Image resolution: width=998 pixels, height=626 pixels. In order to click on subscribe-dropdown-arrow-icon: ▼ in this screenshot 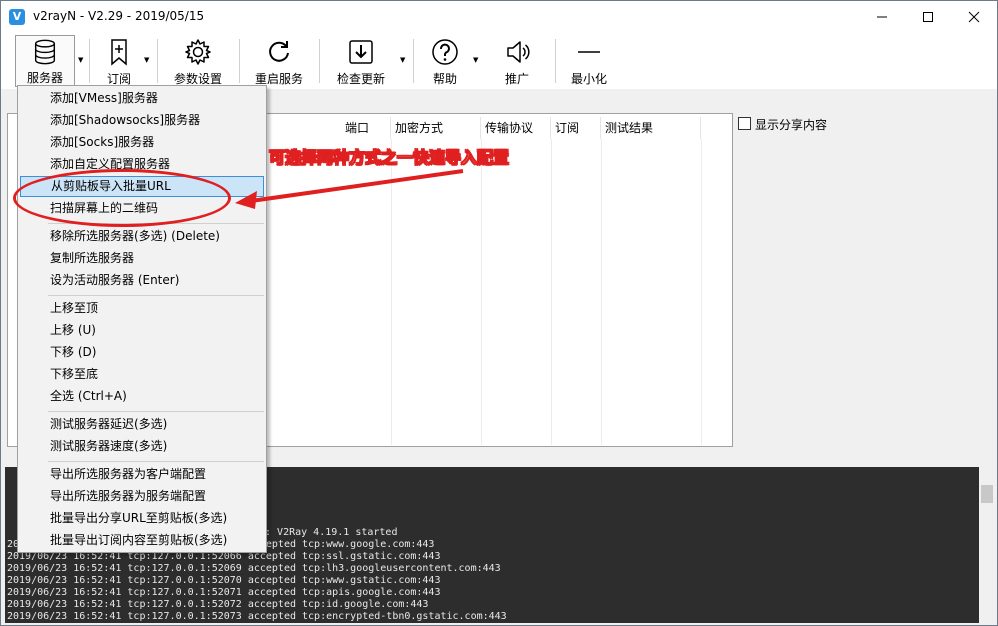, I will do `click(146, 60)`.